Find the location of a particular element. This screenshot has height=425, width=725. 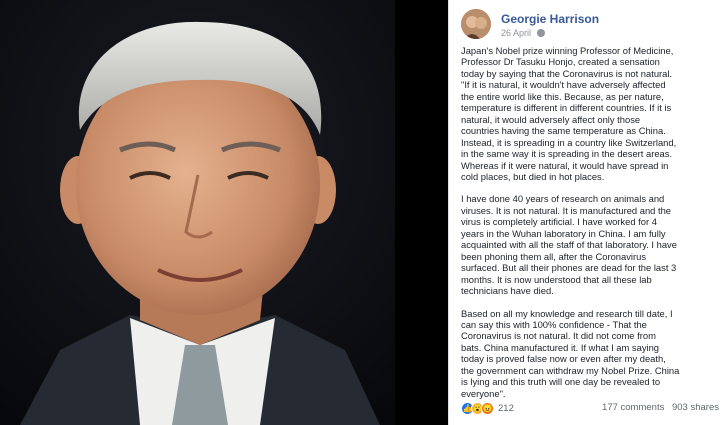

timestamp-text: 26 April is located at coordinates (516, 33).